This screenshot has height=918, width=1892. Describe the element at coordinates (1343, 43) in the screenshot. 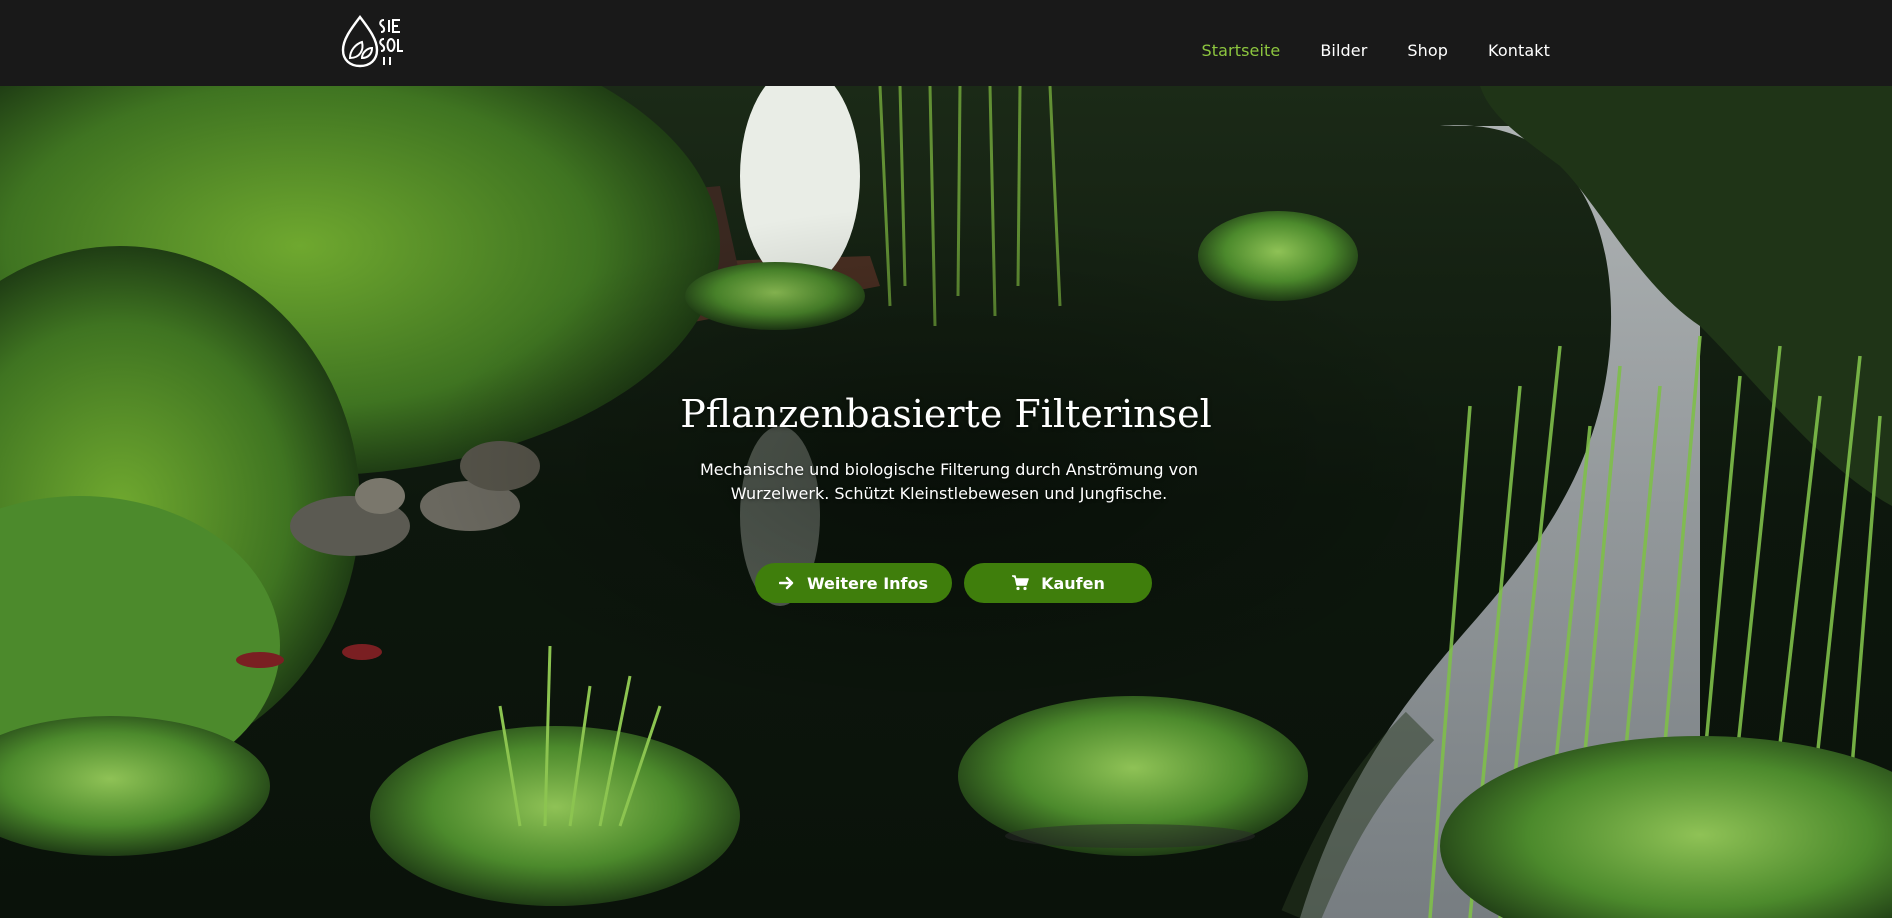

I see `nav-item-bilder: Bilder` at that location.